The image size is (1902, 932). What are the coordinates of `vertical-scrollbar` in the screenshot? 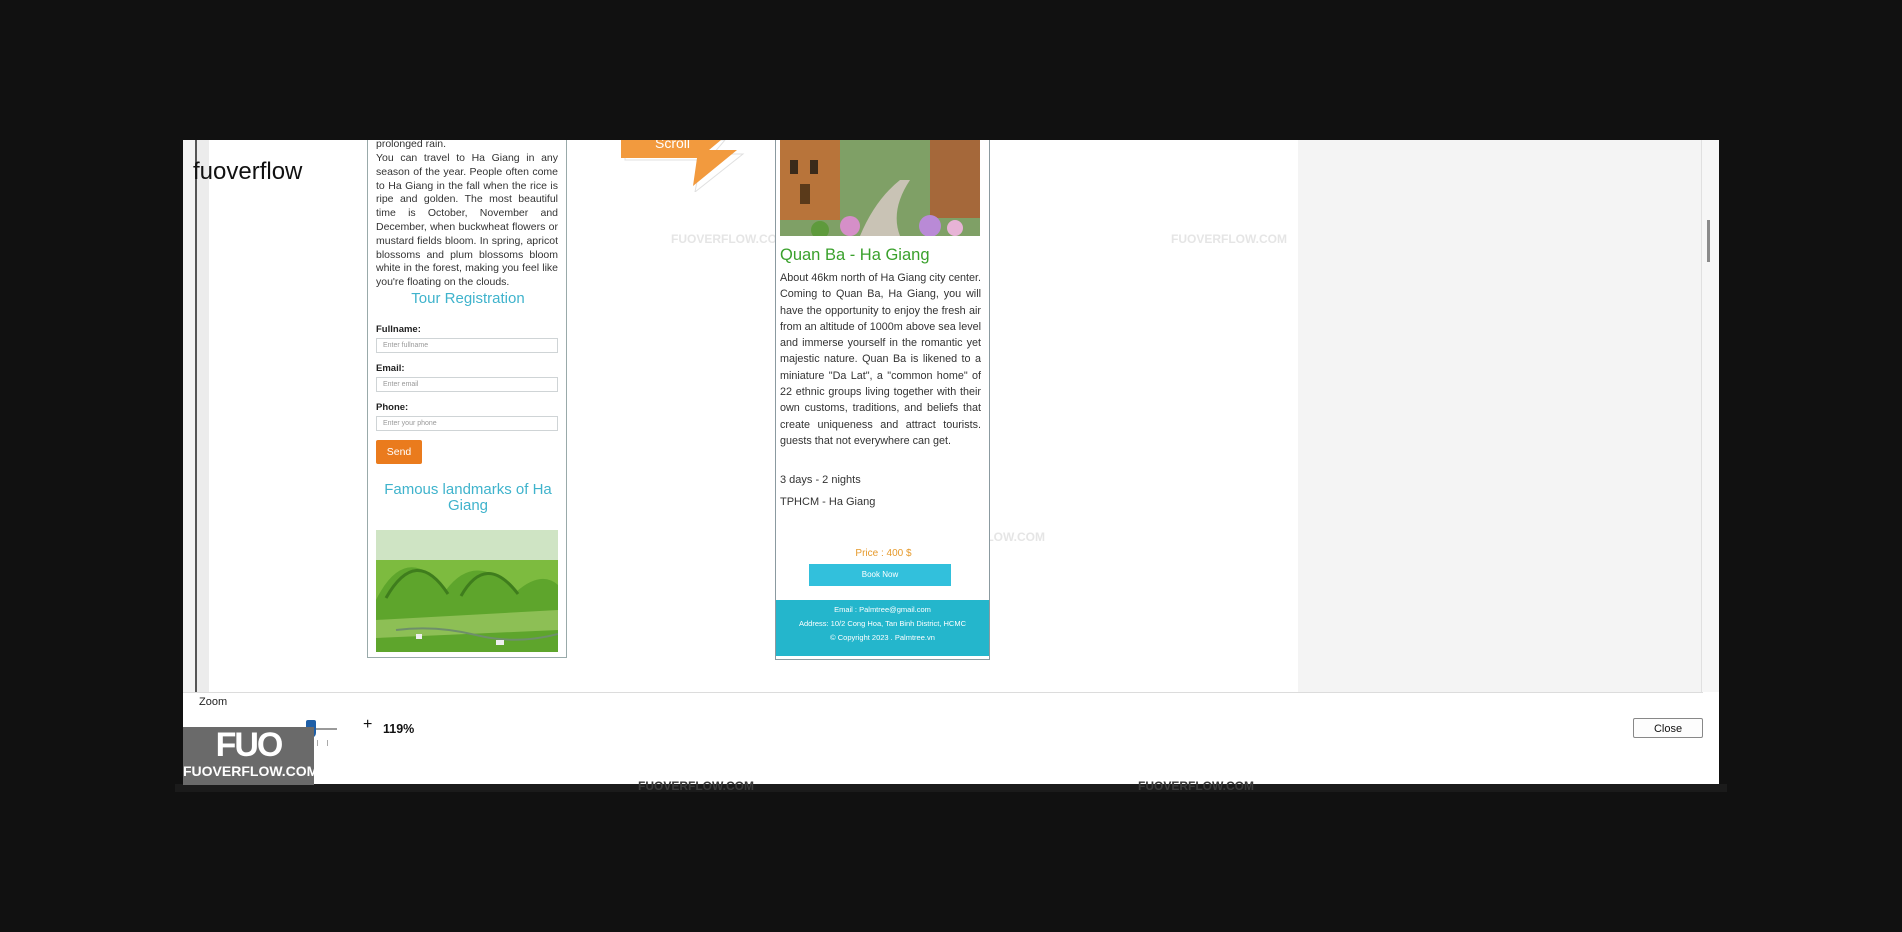 It's located at (1710, 416).